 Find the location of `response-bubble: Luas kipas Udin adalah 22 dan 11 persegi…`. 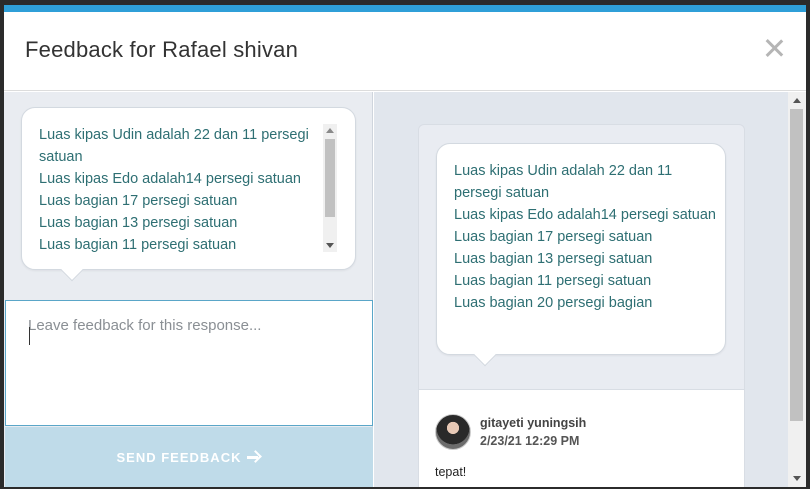

response-bubble: Luas kipas Udin adalah 22 dan 11 persegi… is located at coordinates (188, 194).